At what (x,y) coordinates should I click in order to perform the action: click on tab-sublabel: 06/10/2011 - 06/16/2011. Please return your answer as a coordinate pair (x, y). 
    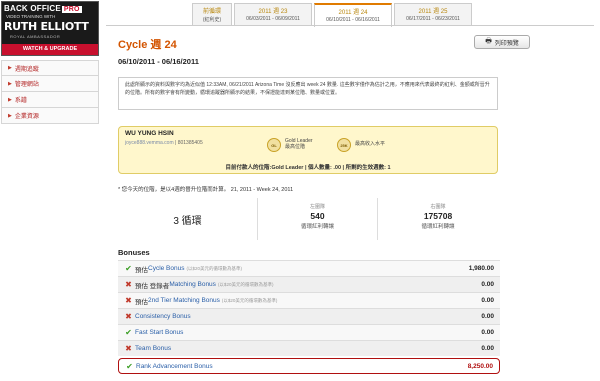
    Looking at the image, I should click on (353, 20).